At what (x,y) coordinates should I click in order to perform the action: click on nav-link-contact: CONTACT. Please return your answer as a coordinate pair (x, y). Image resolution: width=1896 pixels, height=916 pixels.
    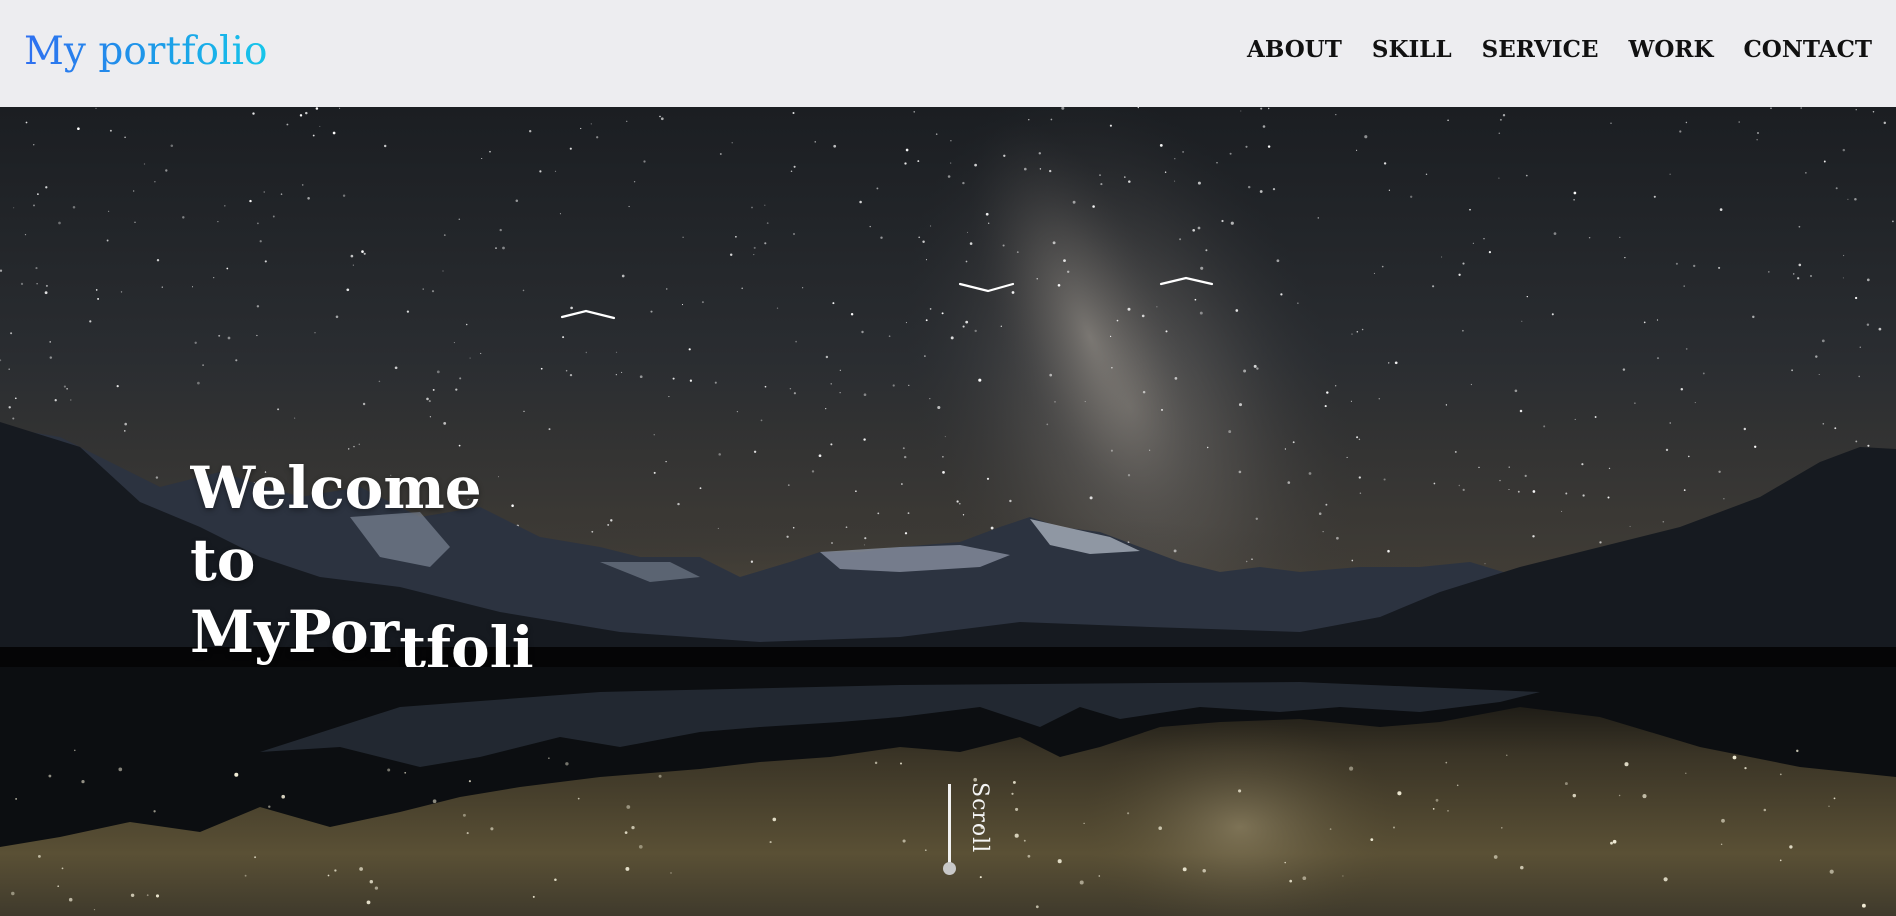
    Looking at the image, I should click on (1808, 50).